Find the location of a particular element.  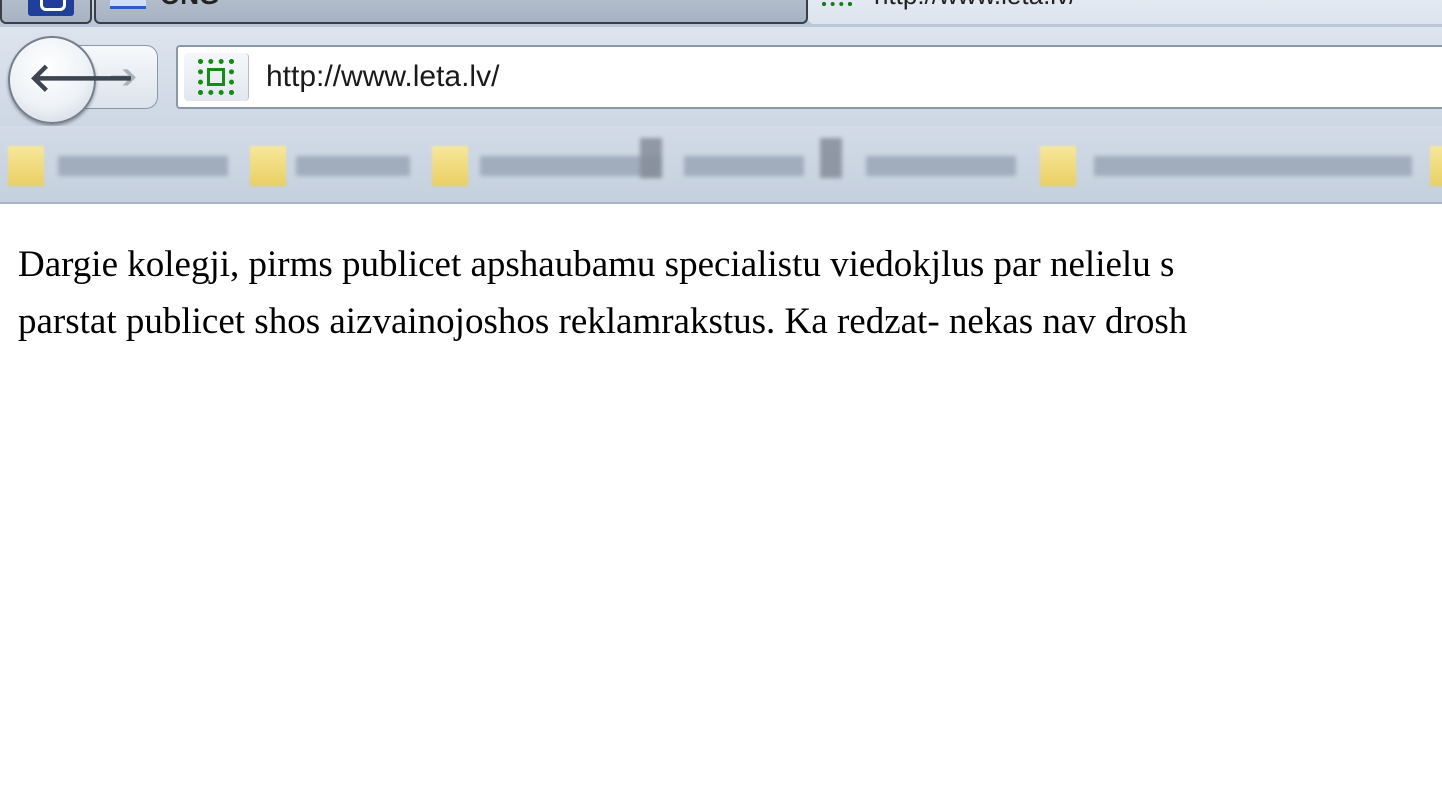

tab-3-label: http://www.leta.lv/ is located at coordinates (975, 5).